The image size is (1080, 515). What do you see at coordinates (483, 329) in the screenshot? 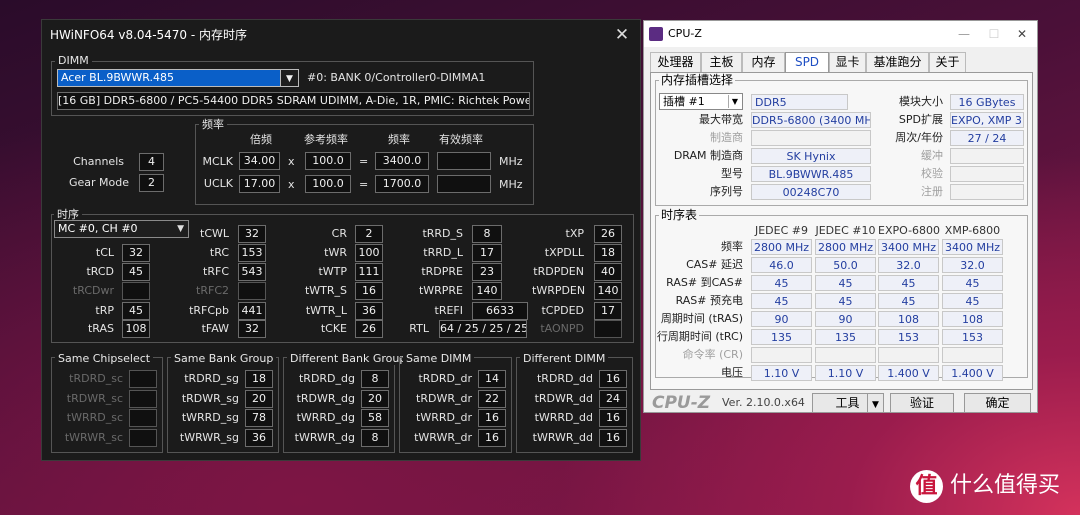
I see `rtl-value: 64 / 25 / 25 / 25` at bounding box center [483, 329].